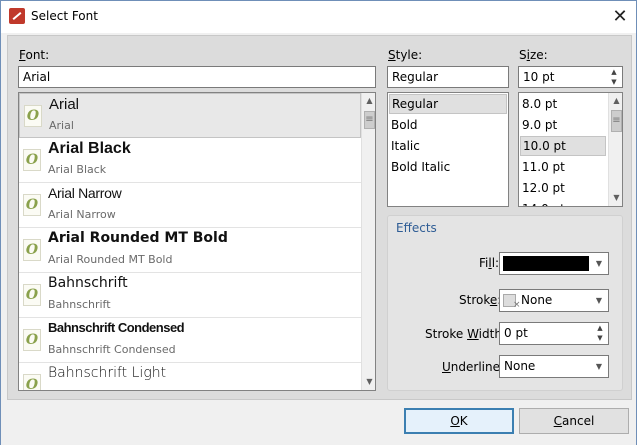 The height and width of the screenshot is (445, 637). What do you see at coordinates (368, 241) in the screenshot?
I see `font-list-scrollbar: ▲ ▼` at bounding box center [368, 241].